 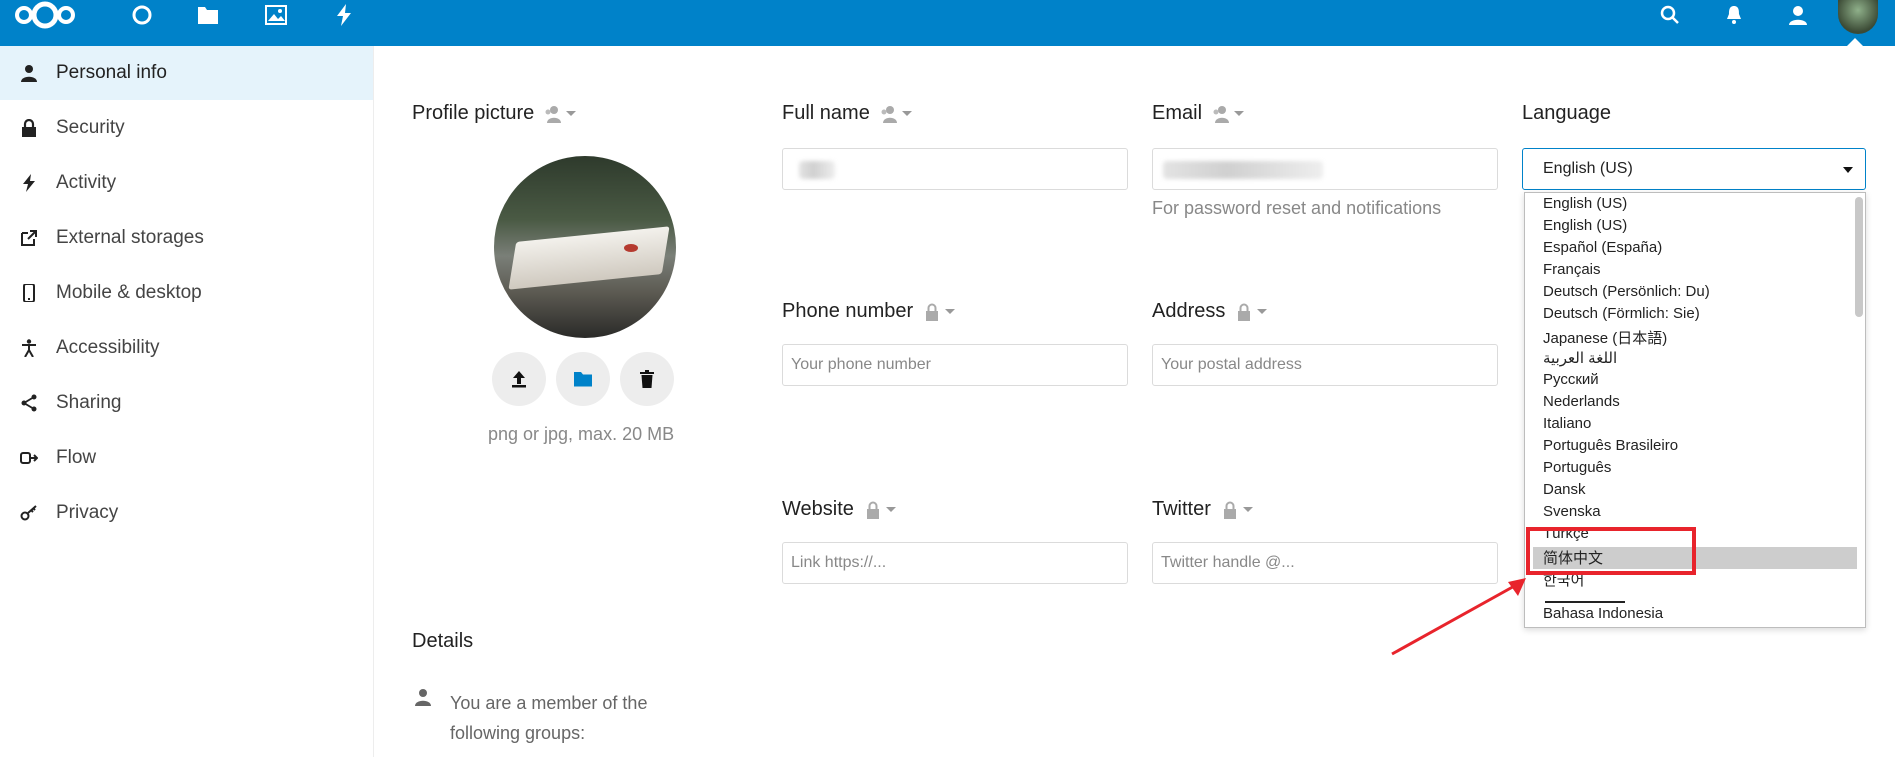 I want to click on sidebar-item-sharing: Sharing, so click(x=186, y=403).